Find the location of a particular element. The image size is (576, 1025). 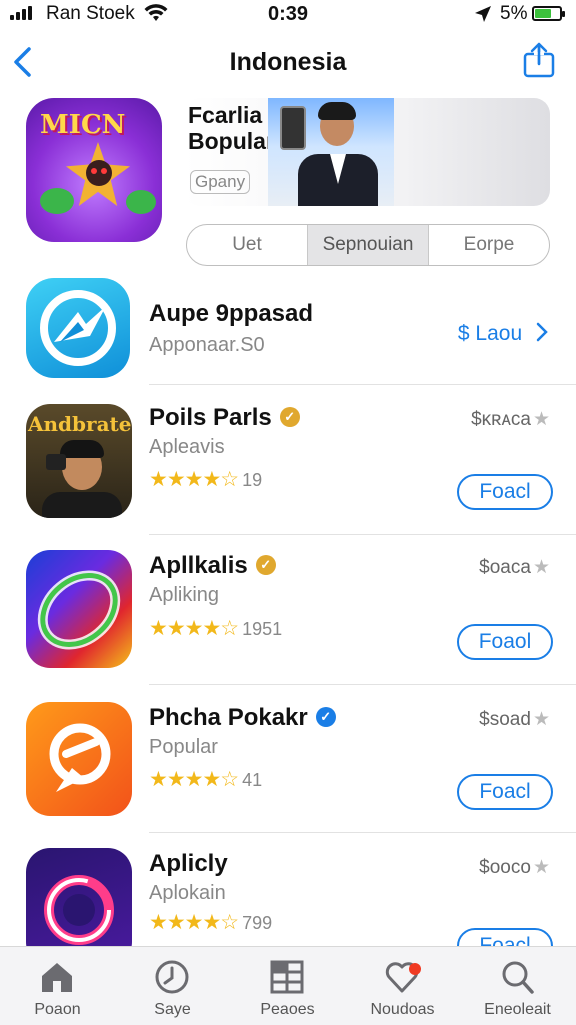

battery-icon is located at coordinates (548, 13).